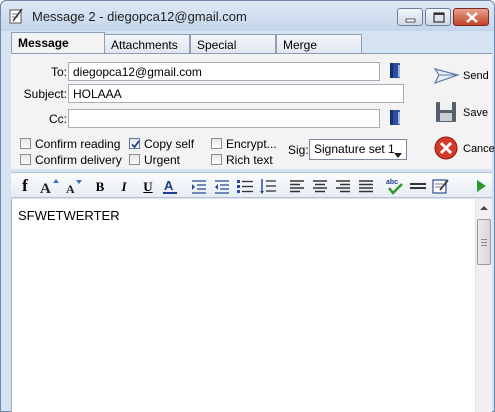 The height and width of the screenshot is (412, 495). What do you see at coordinates (398, 154) in the screenshot?
I see `chevron-down-icon` at bounding box center [398, 154].